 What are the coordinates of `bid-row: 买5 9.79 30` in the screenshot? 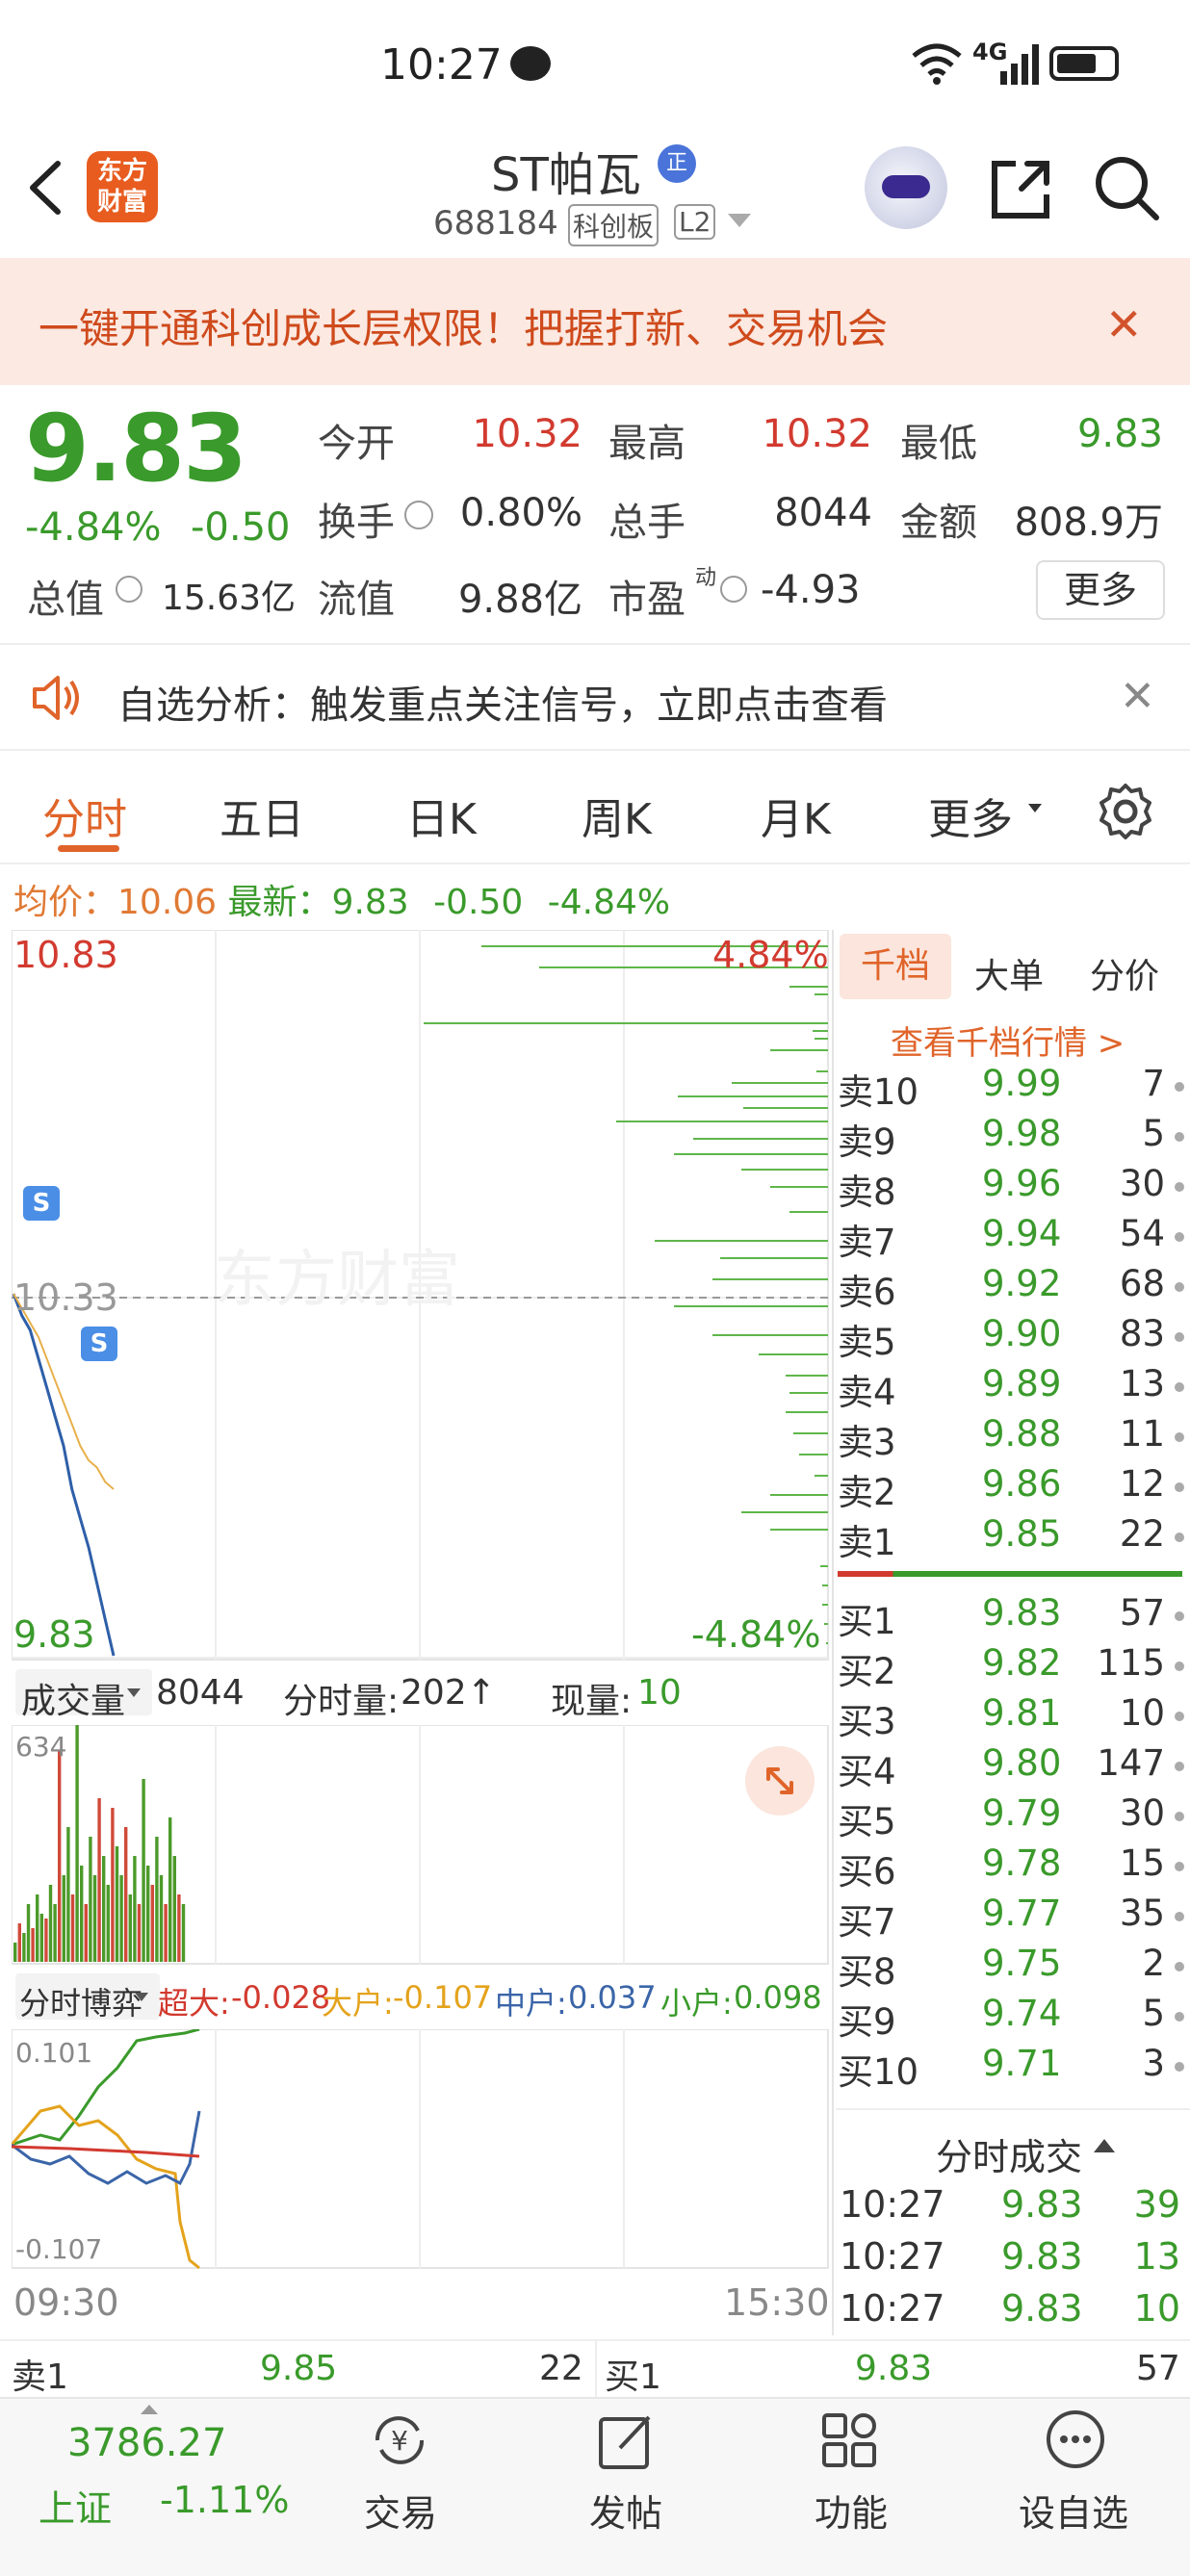 It's located at (1011, 1817).